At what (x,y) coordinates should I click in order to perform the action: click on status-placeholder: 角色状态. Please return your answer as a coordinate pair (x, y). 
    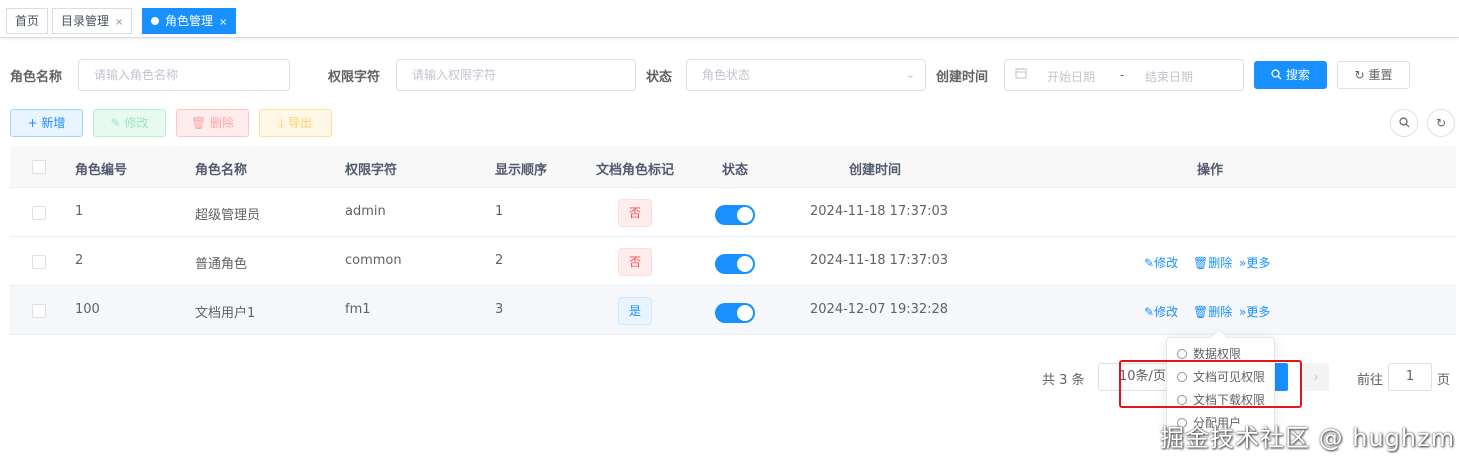
    Looking at the image, I should click on (726, 75).